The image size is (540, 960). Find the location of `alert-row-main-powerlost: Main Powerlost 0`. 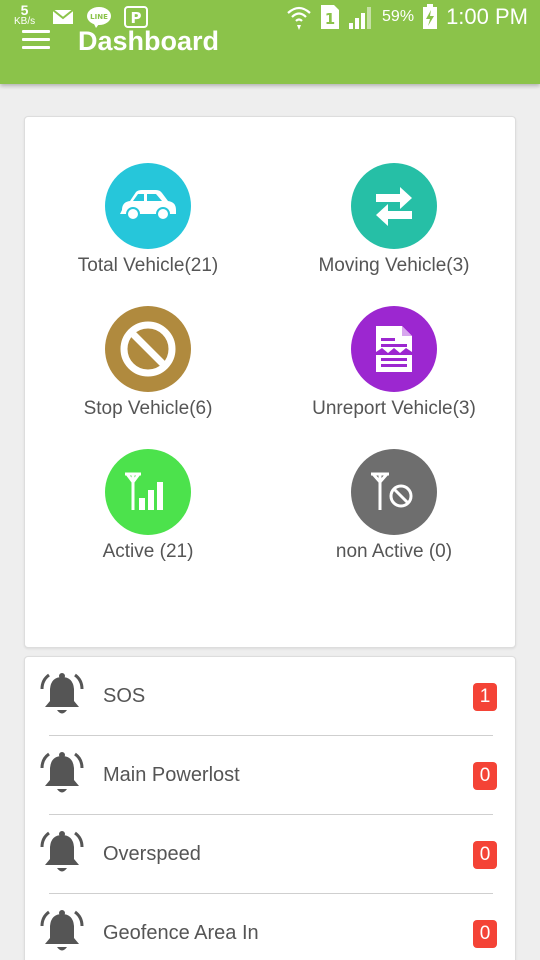

alert-row-main-powerlost: Main Powerlost 0 is located at coordinates (271, 775).